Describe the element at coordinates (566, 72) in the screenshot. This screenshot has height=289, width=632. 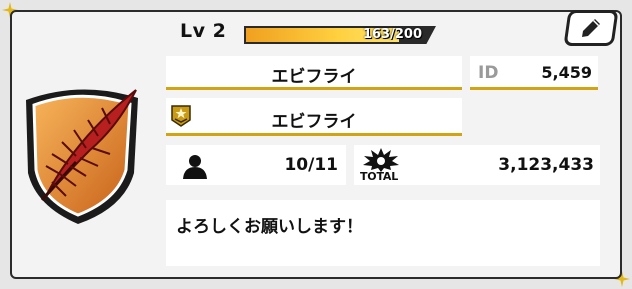
I see `id-value: 5,459` at that location.